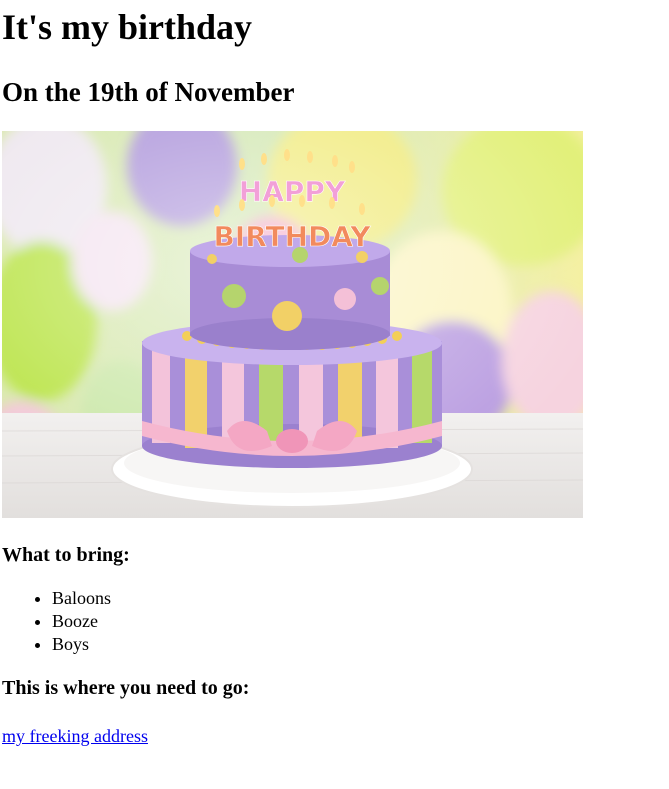  What do you see at coordinates (66, 555) in the screenshot?
I see `what-to-bring-heading: What to bring:` at bounding box center [66, 555].